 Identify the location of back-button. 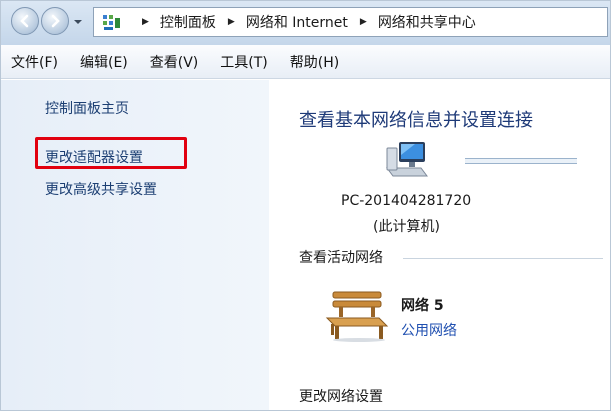
(25, 21).